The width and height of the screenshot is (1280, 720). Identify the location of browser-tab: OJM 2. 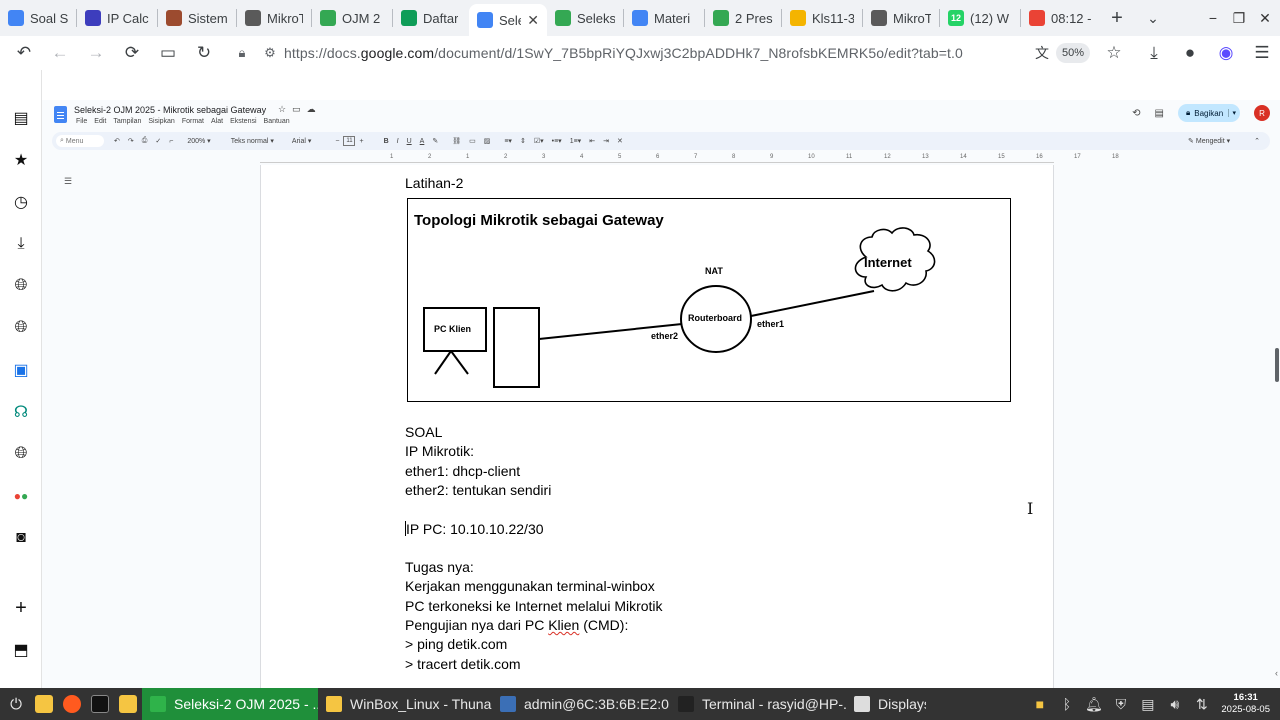
(352, 18).